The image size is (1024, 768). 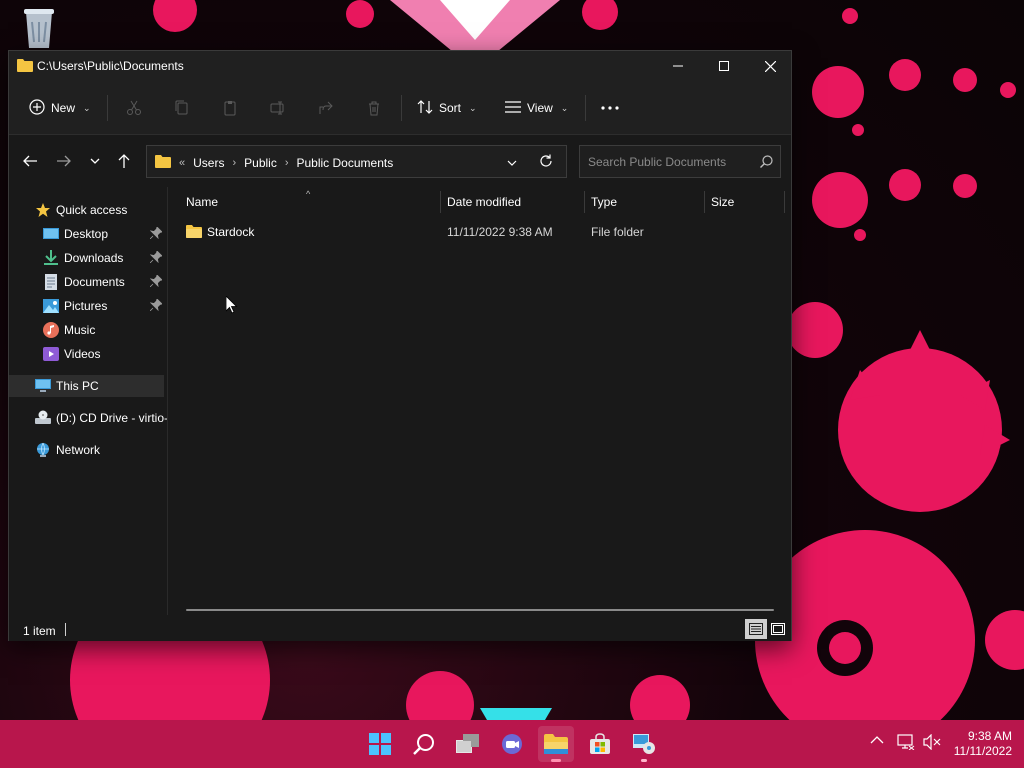 What do you see at coordinates (667, 161) in the screenshot?
I see `search-input` at bounding box center [667, 161].